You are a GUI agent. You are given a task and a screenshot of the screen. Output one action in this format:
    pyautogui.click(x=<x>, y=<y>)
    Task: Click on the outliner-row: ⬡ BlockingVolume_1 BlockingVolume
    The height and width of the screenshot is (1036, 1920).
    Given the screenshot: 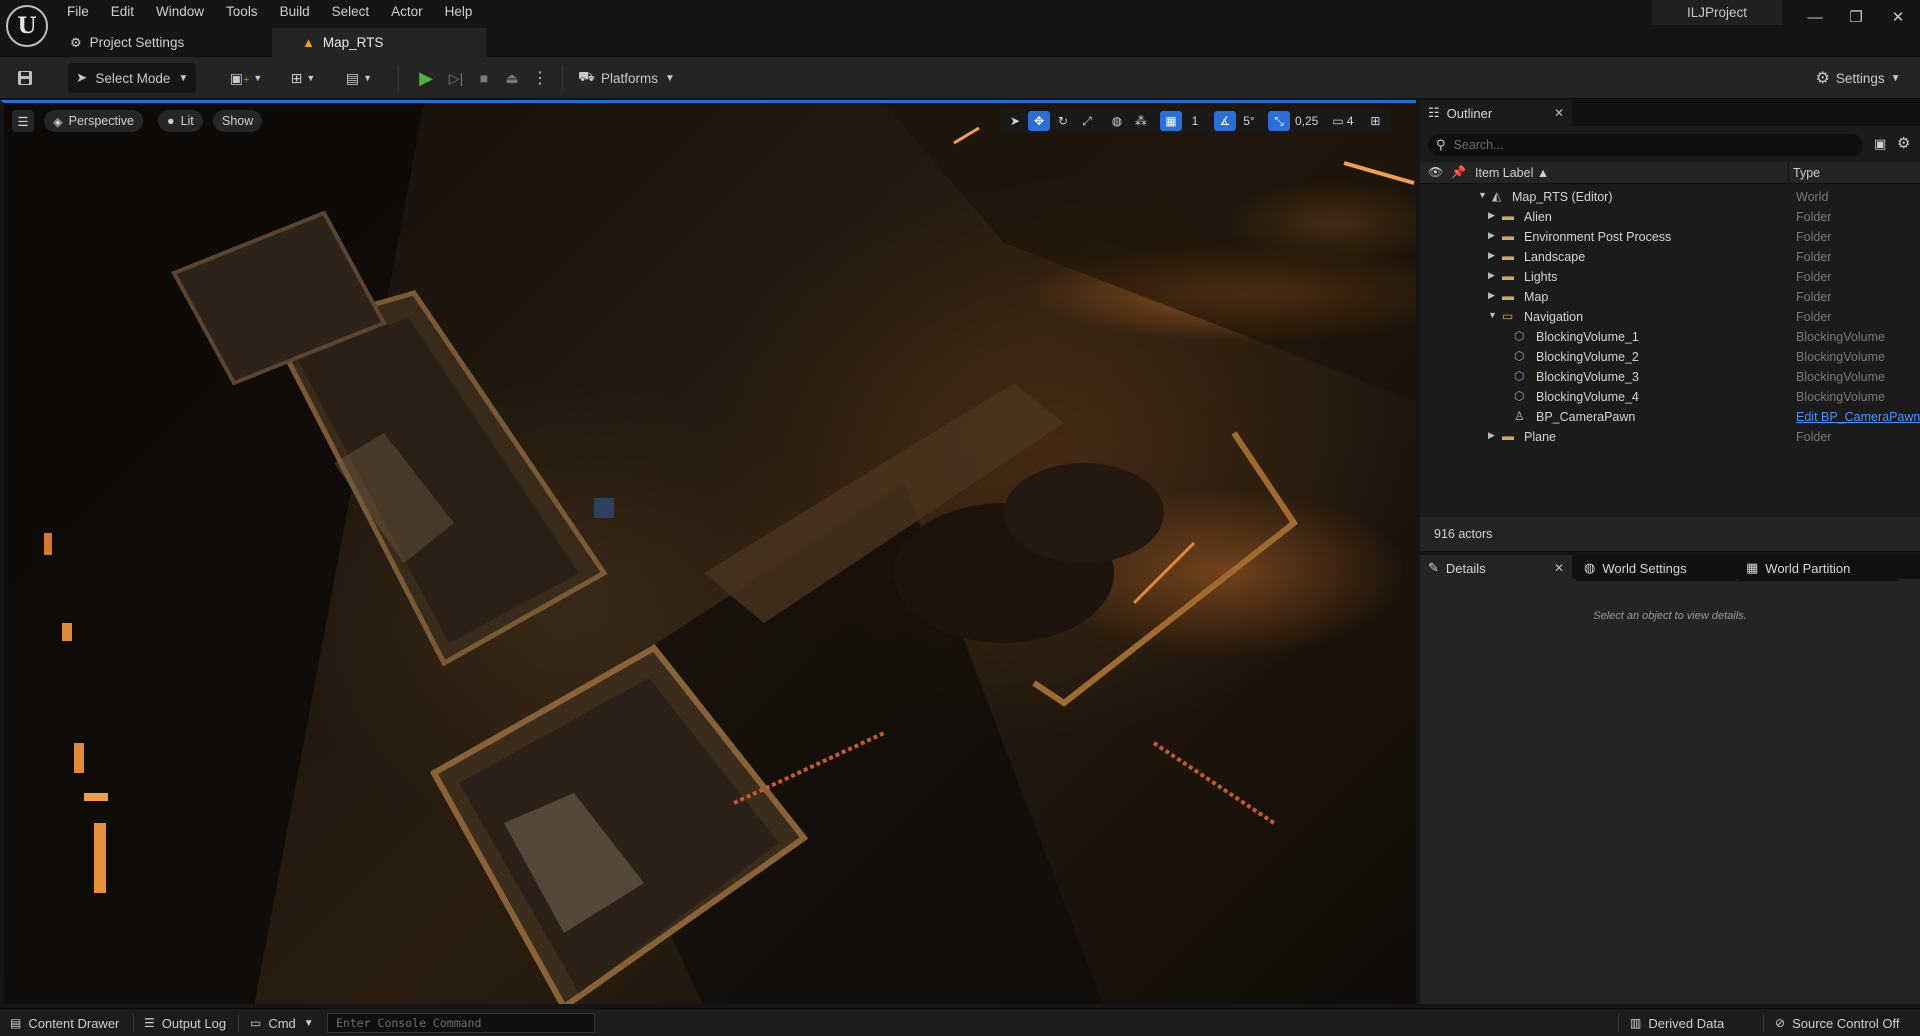 What is the action you would take?
    pyautogui.click(x=1670, y=337)
    